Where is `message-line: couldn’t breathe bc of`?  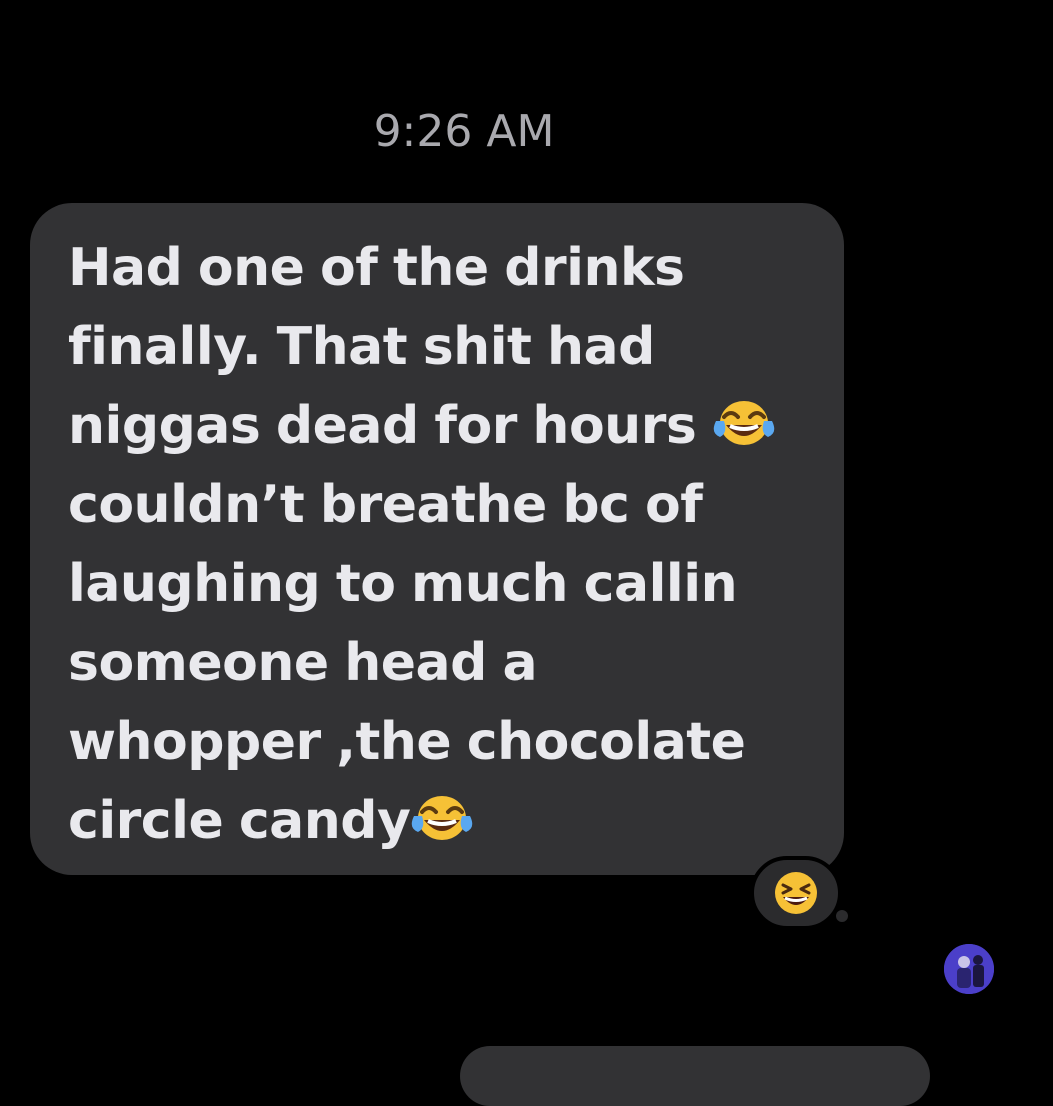 message-line: couldn’t breathe bc of is located at coordinates (385, 505).